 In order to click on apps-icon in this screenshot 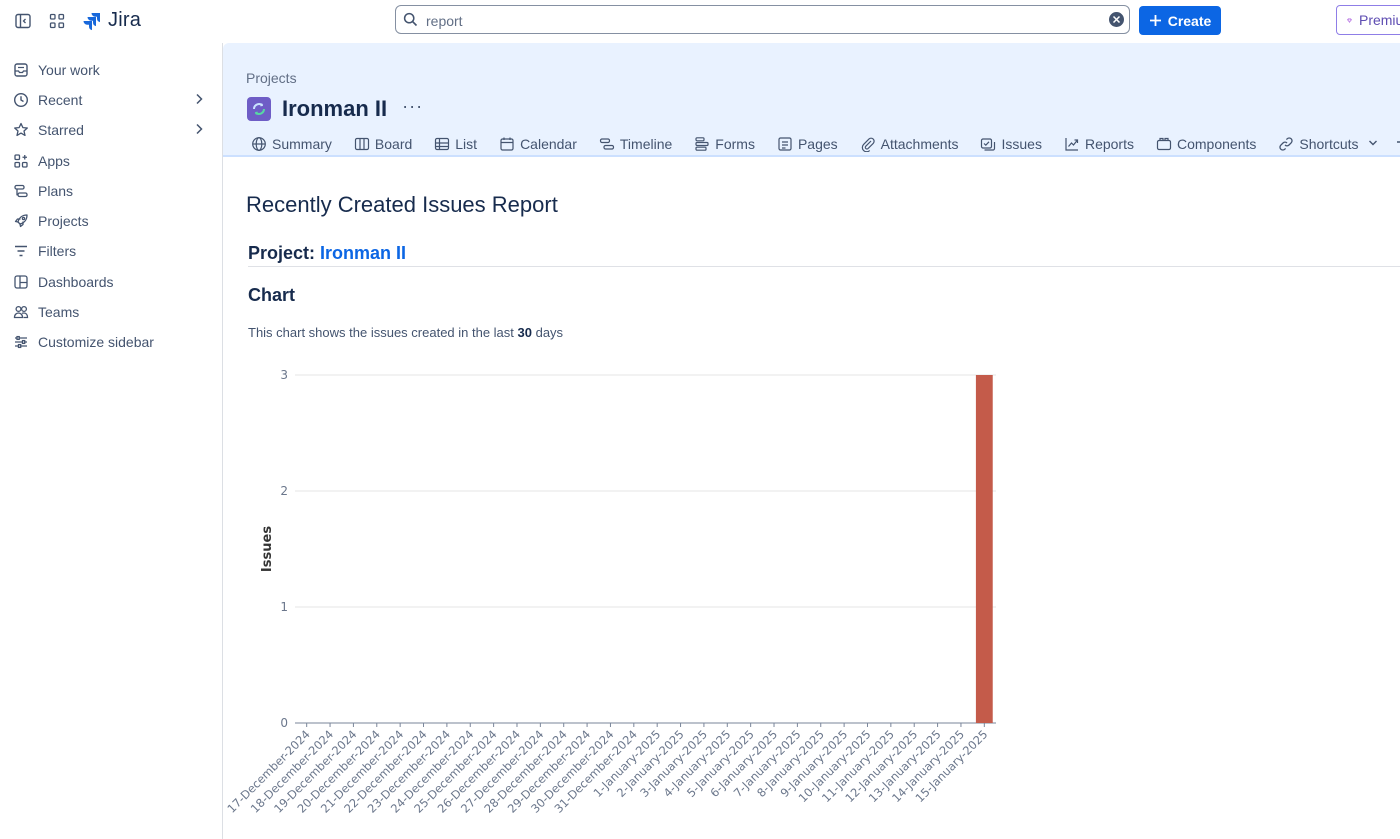, I will do `click(21, 161)`.